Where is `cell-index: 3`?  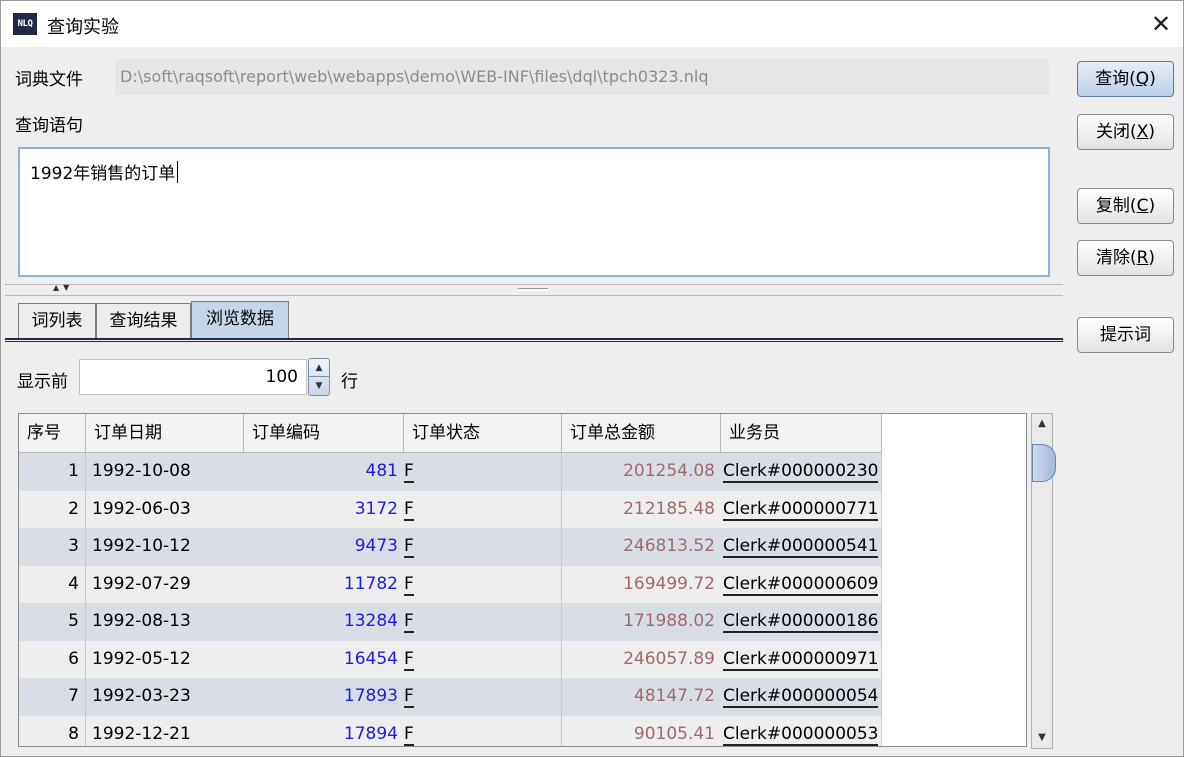 cell-index: 3 is located at coordinates (52, 547).